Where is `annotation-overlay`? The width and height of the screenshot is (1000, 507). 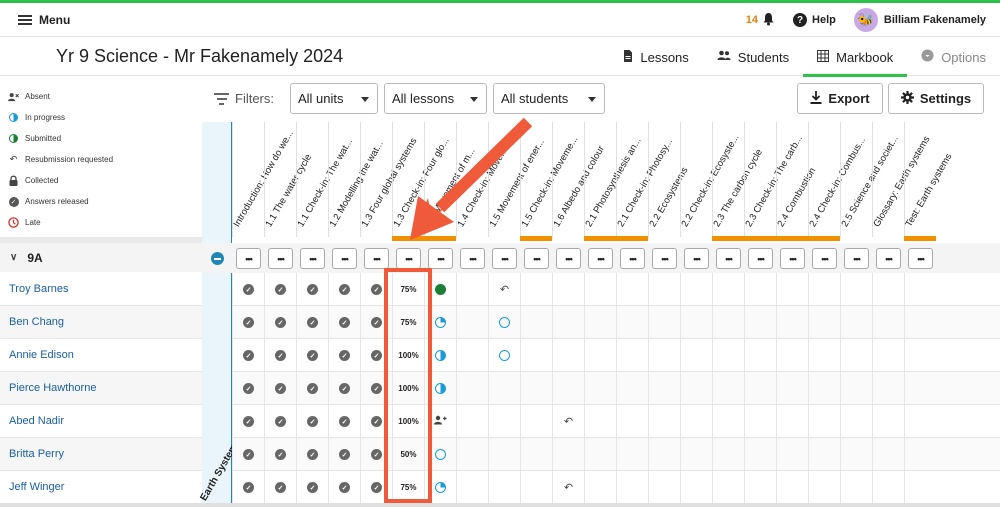
annotation-overlay is located at coordinates (471, 178).